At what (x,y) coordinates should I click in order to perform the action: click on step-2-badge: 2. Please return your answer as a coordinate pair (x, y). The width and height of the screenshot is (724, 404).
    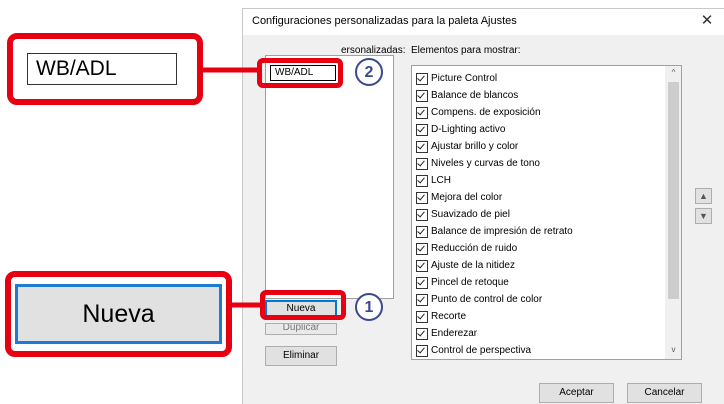
    Looking at the image, I should click on (369, 72).